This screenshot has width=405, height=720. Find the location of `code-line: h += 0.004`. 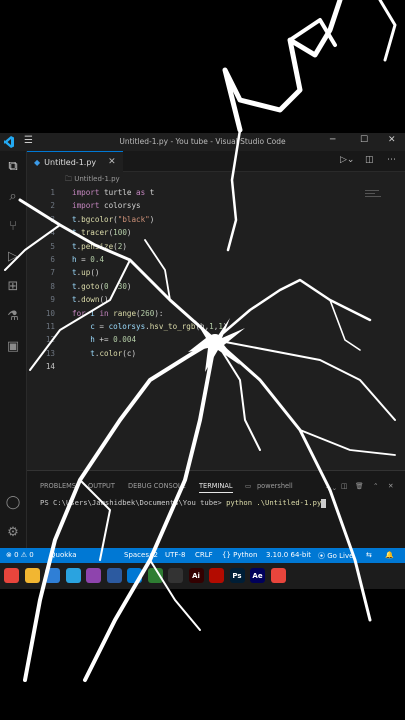

code-line: h += 0.004 is located at coordinates (104, 339).